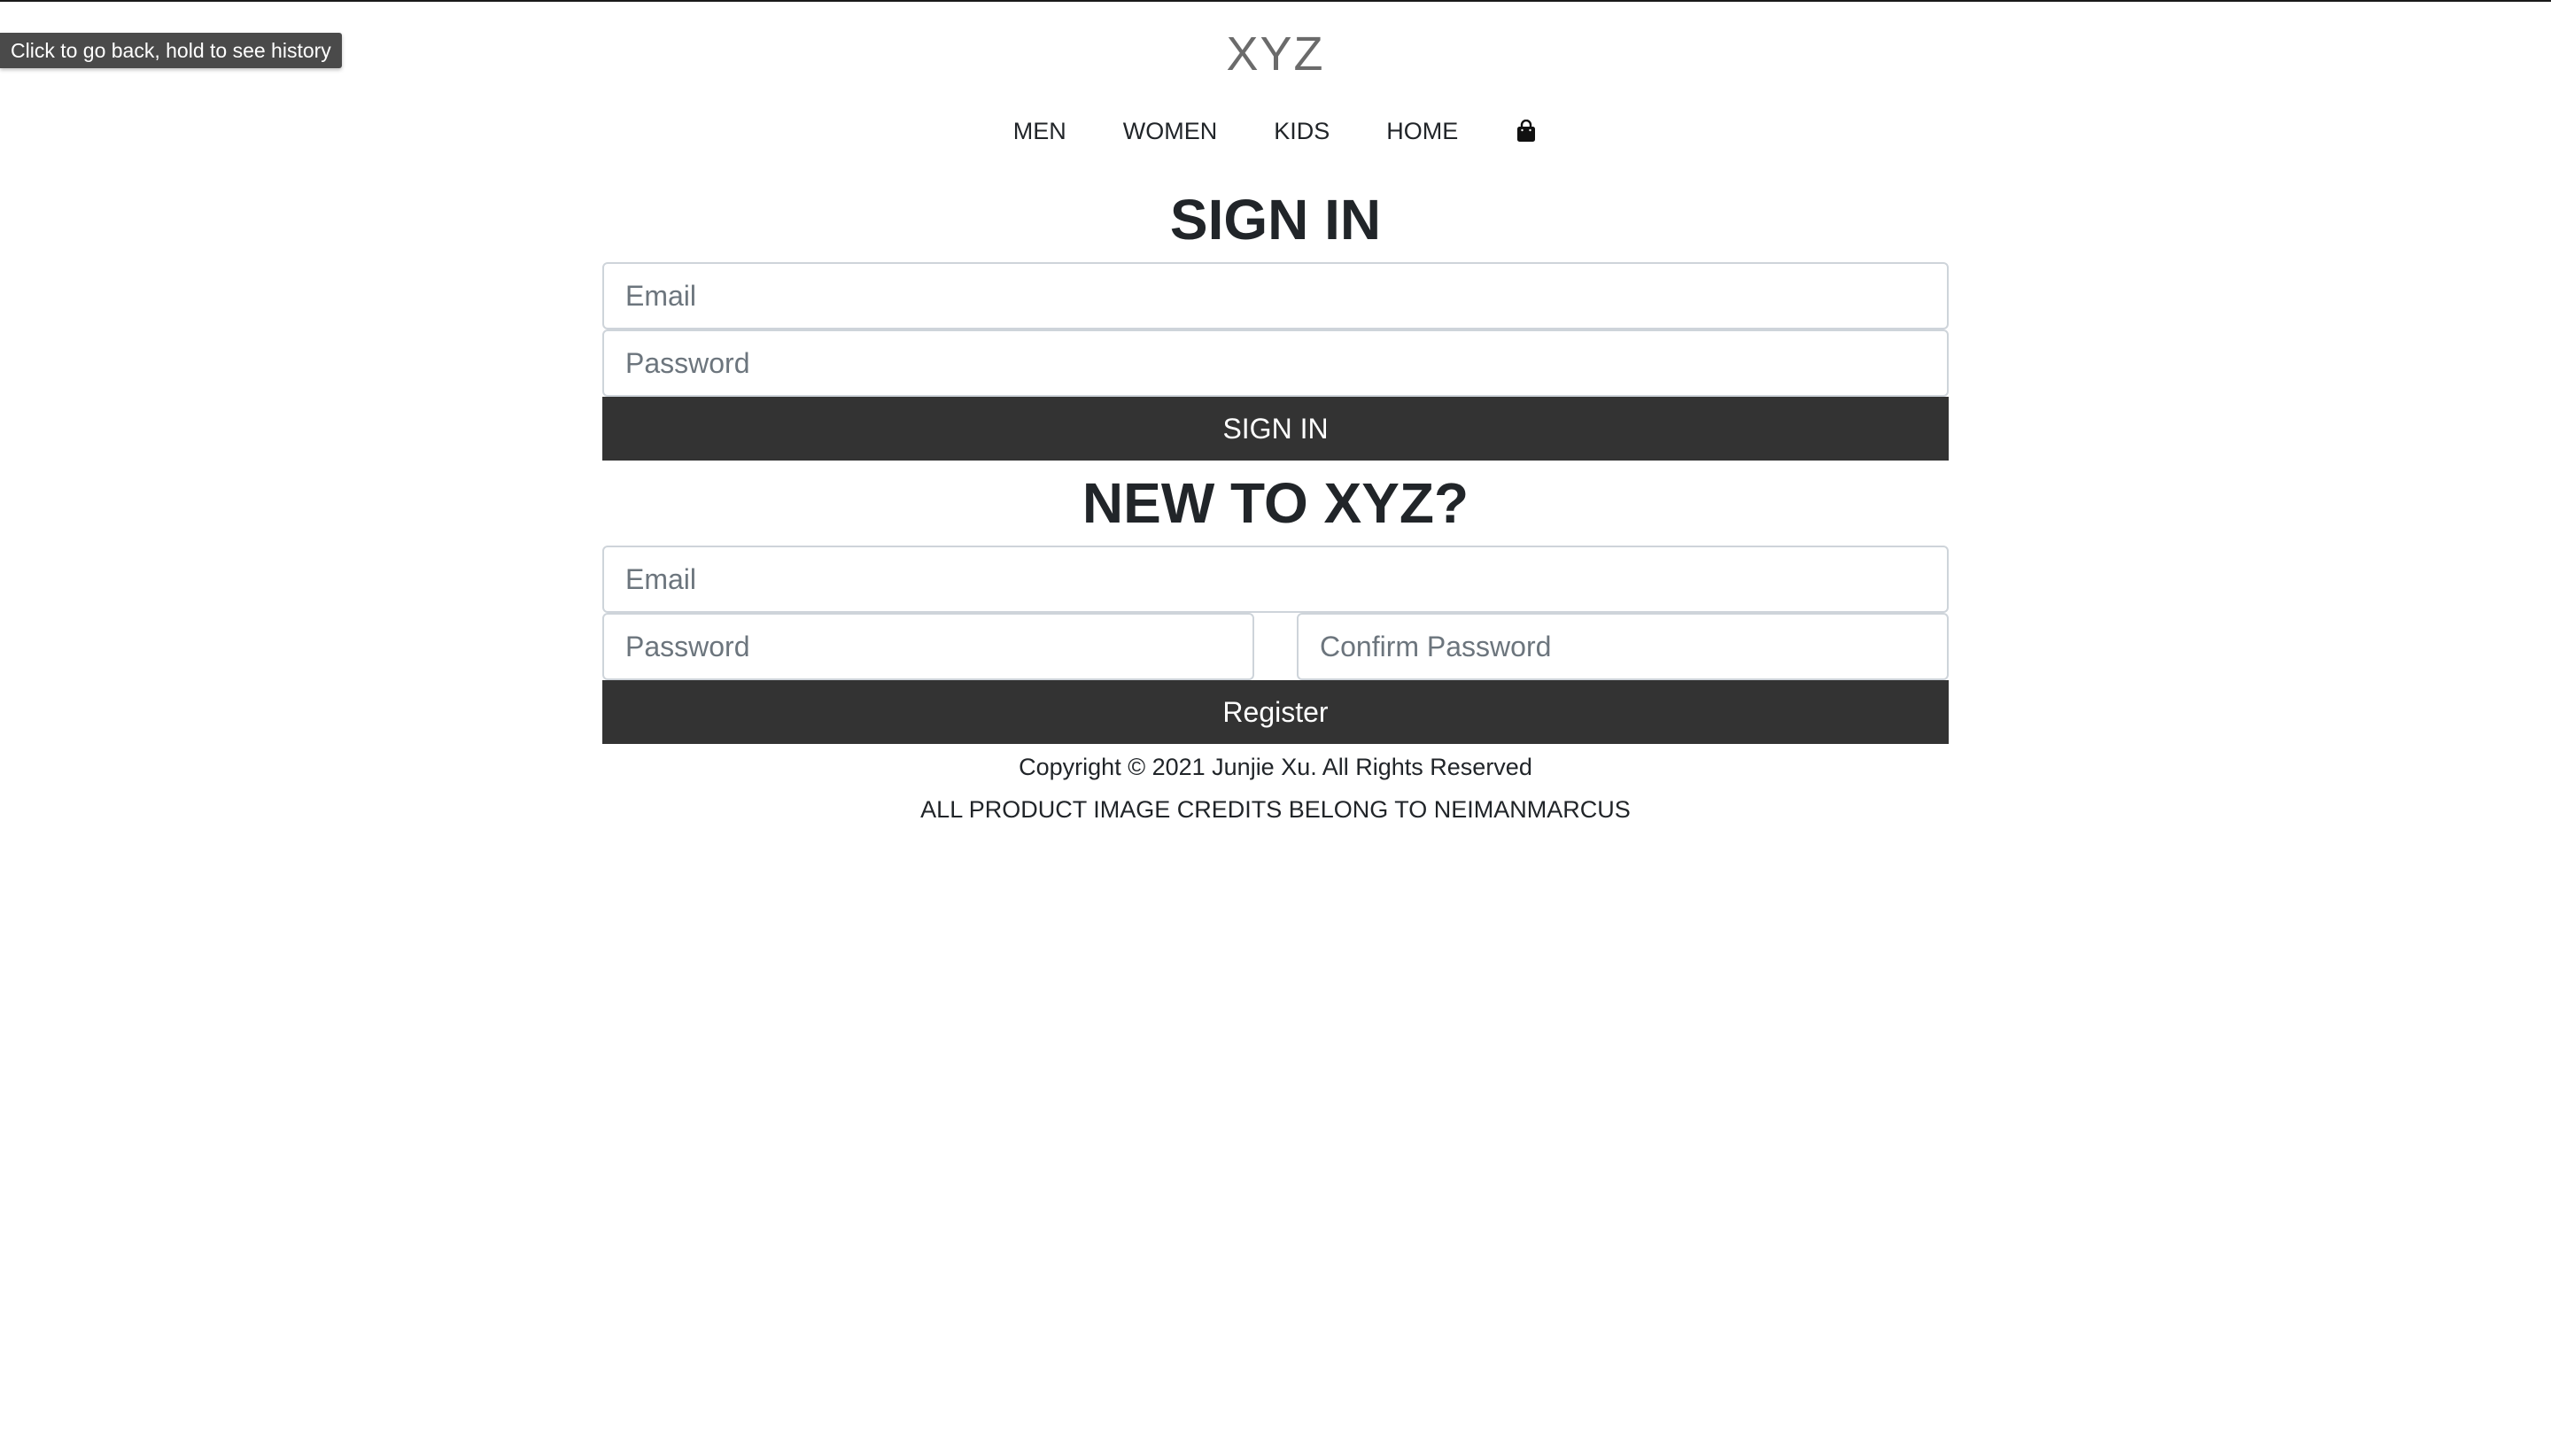 Image resolution: width=2551 pixels, height=1456 pixels. Describe the element at coordinates (1275, 54) in the screenshot. I see `site-logo: XYZ` at that location.